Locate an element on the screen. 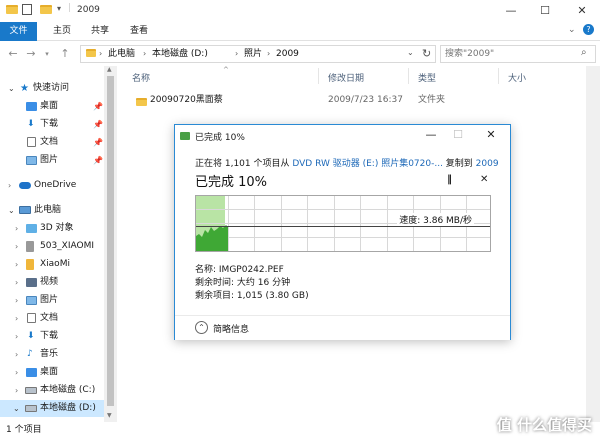 Image resolution: width=600 pixels, height=439 pixels. help-icon: ? is located at coordinates (588, 29).